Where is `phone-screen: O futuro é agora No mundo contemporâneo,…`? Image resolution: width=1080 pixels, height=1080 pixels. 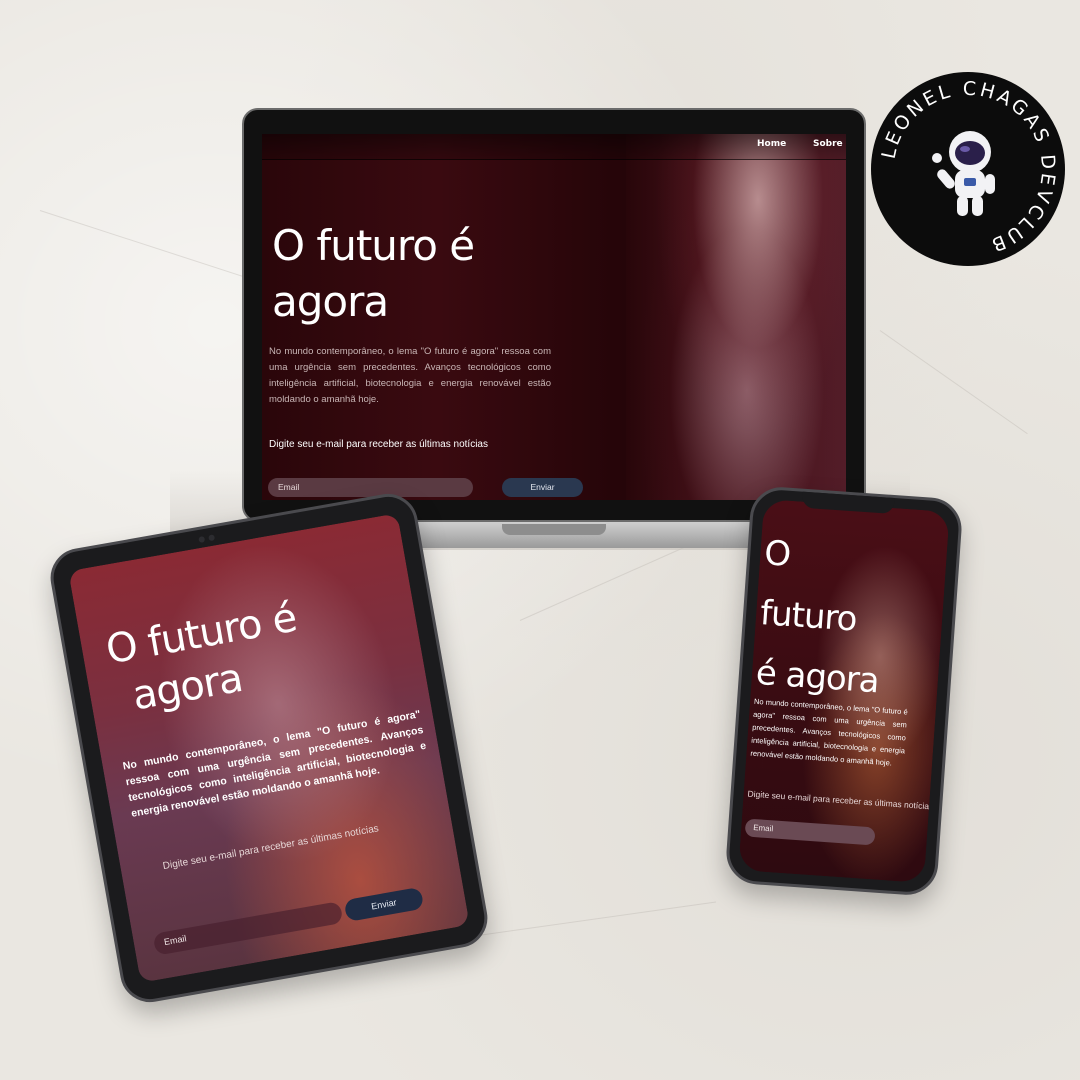
phone-screen: O futuro é agora No mundo contemporâneo,… is located at coordinates (844, 691).